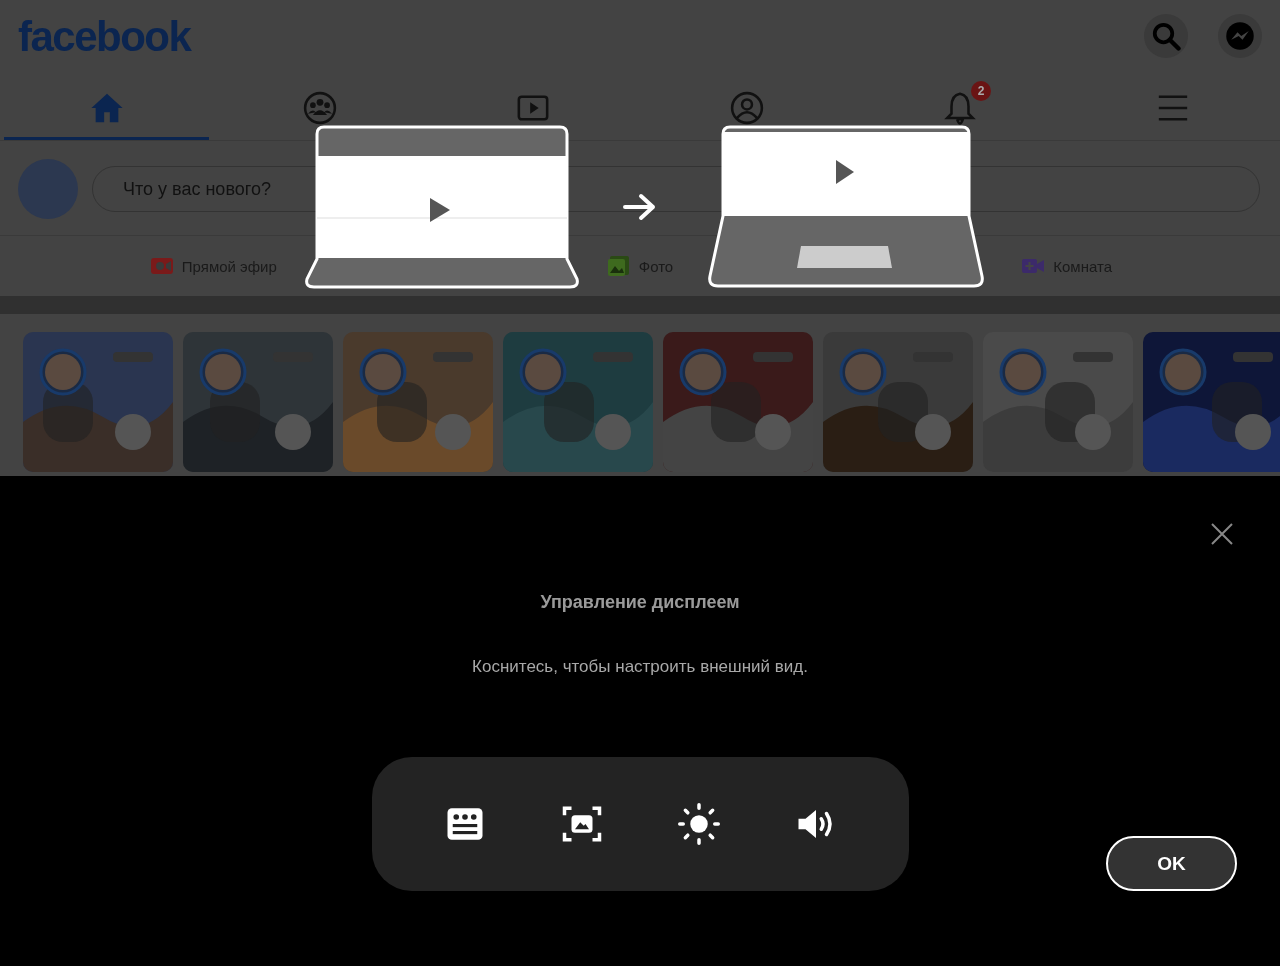 The width and height of the screenshot is (1280, 966). Describe the element at coordinates (746, 107) in the screenshot. I see `person-icon` at that location.